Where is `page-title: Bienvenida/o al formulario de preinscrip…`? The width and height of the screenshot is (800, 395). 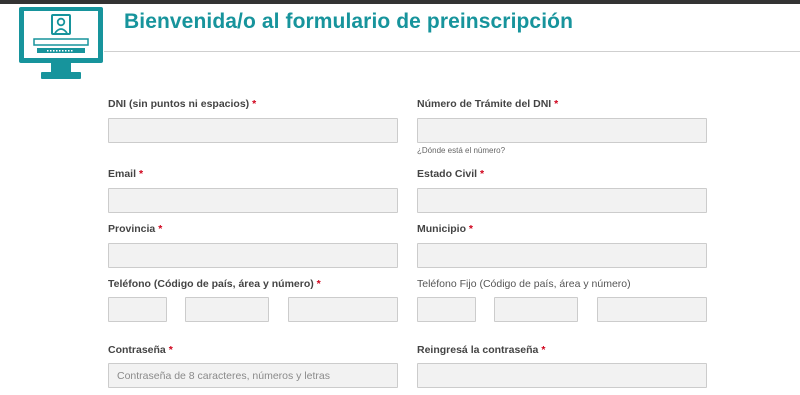
page-title: Bienvenida/o al formulario de preinscrip… is located at coordinates (348, 21).